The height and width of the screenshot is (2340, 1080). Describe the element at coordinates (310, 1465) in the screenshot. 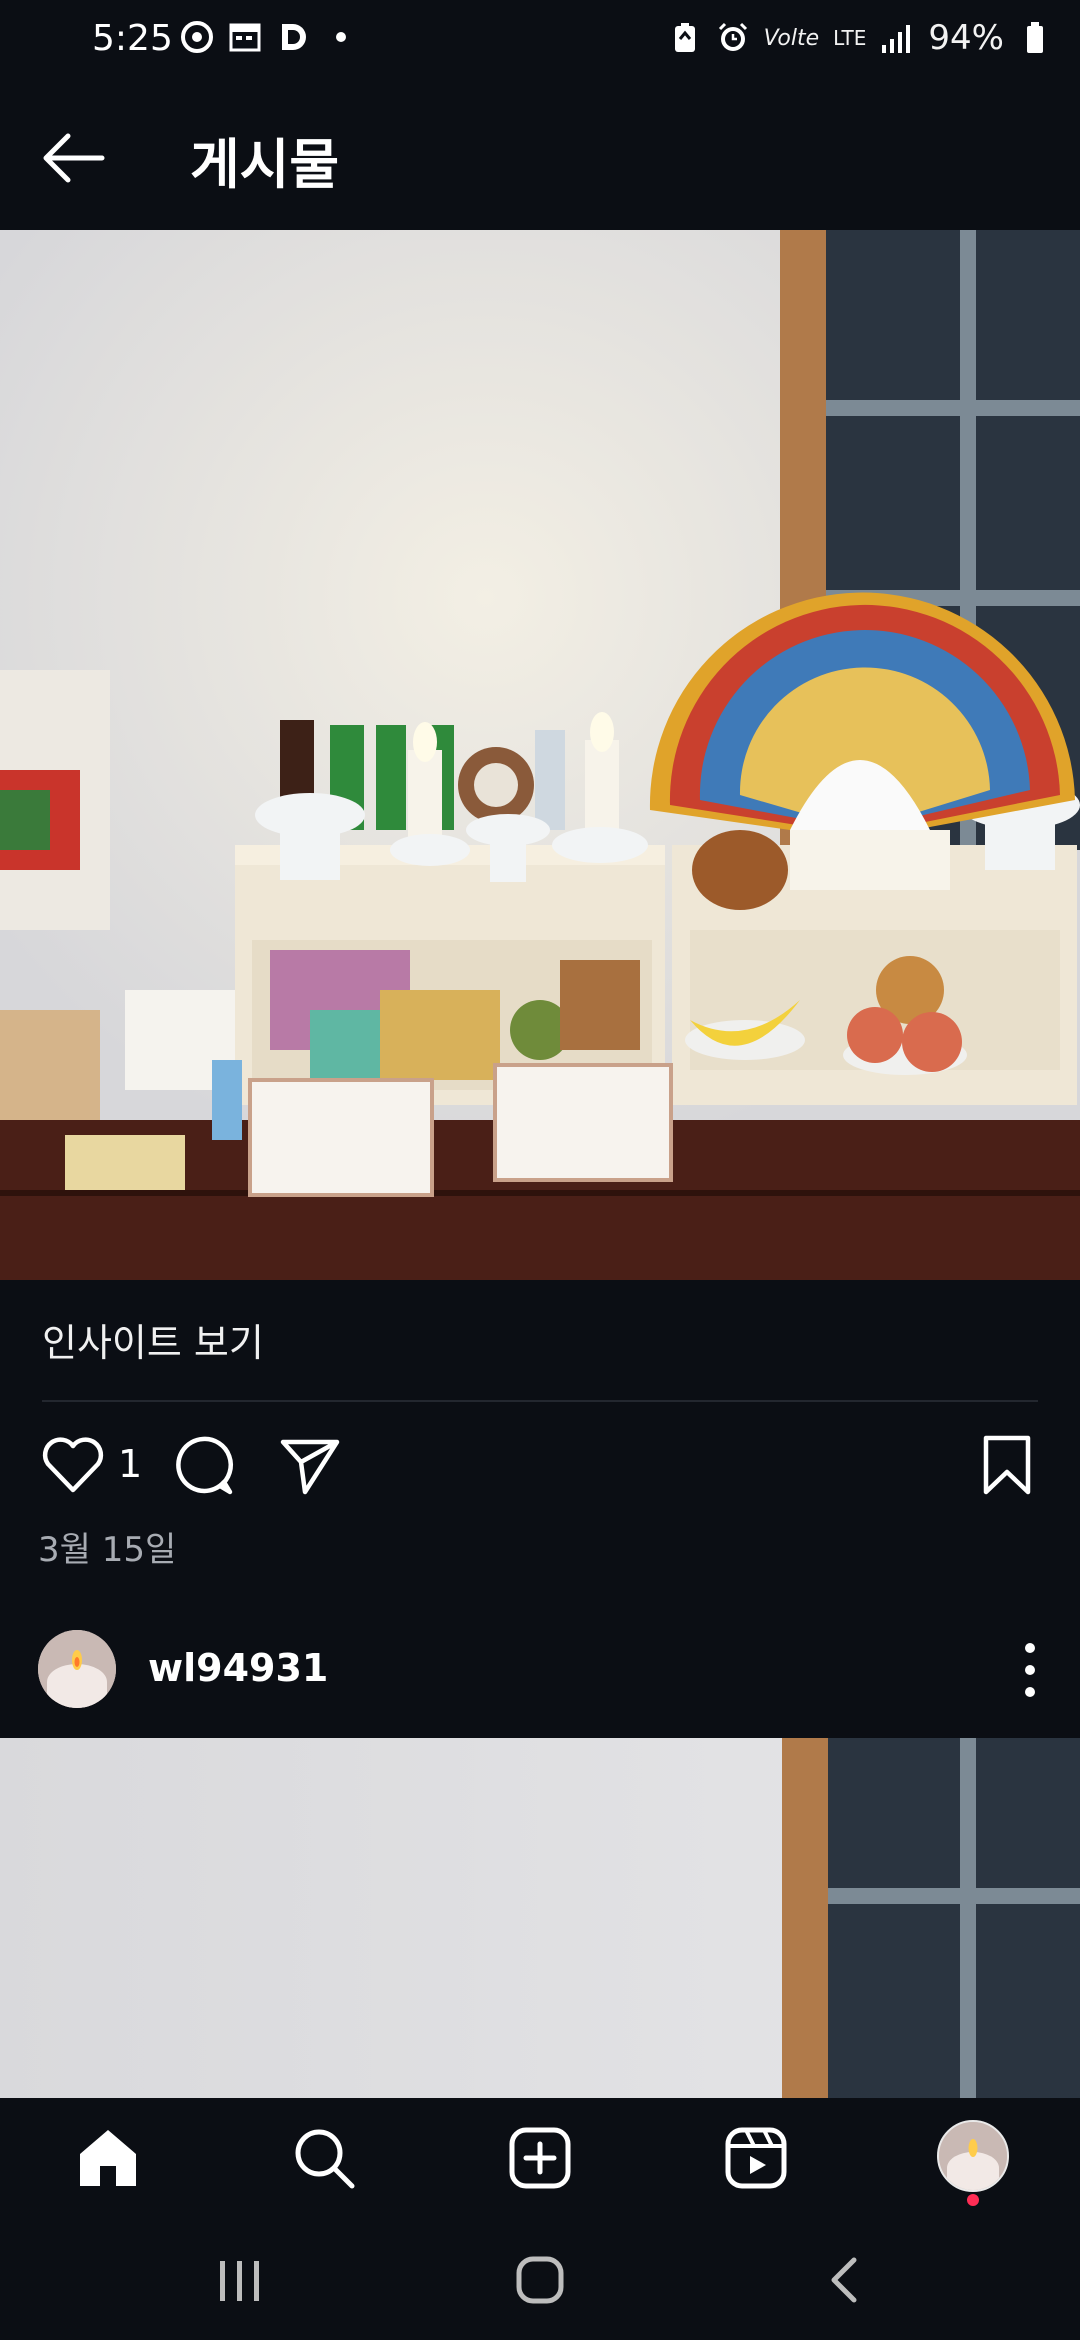

I see `share-icon` at that location.